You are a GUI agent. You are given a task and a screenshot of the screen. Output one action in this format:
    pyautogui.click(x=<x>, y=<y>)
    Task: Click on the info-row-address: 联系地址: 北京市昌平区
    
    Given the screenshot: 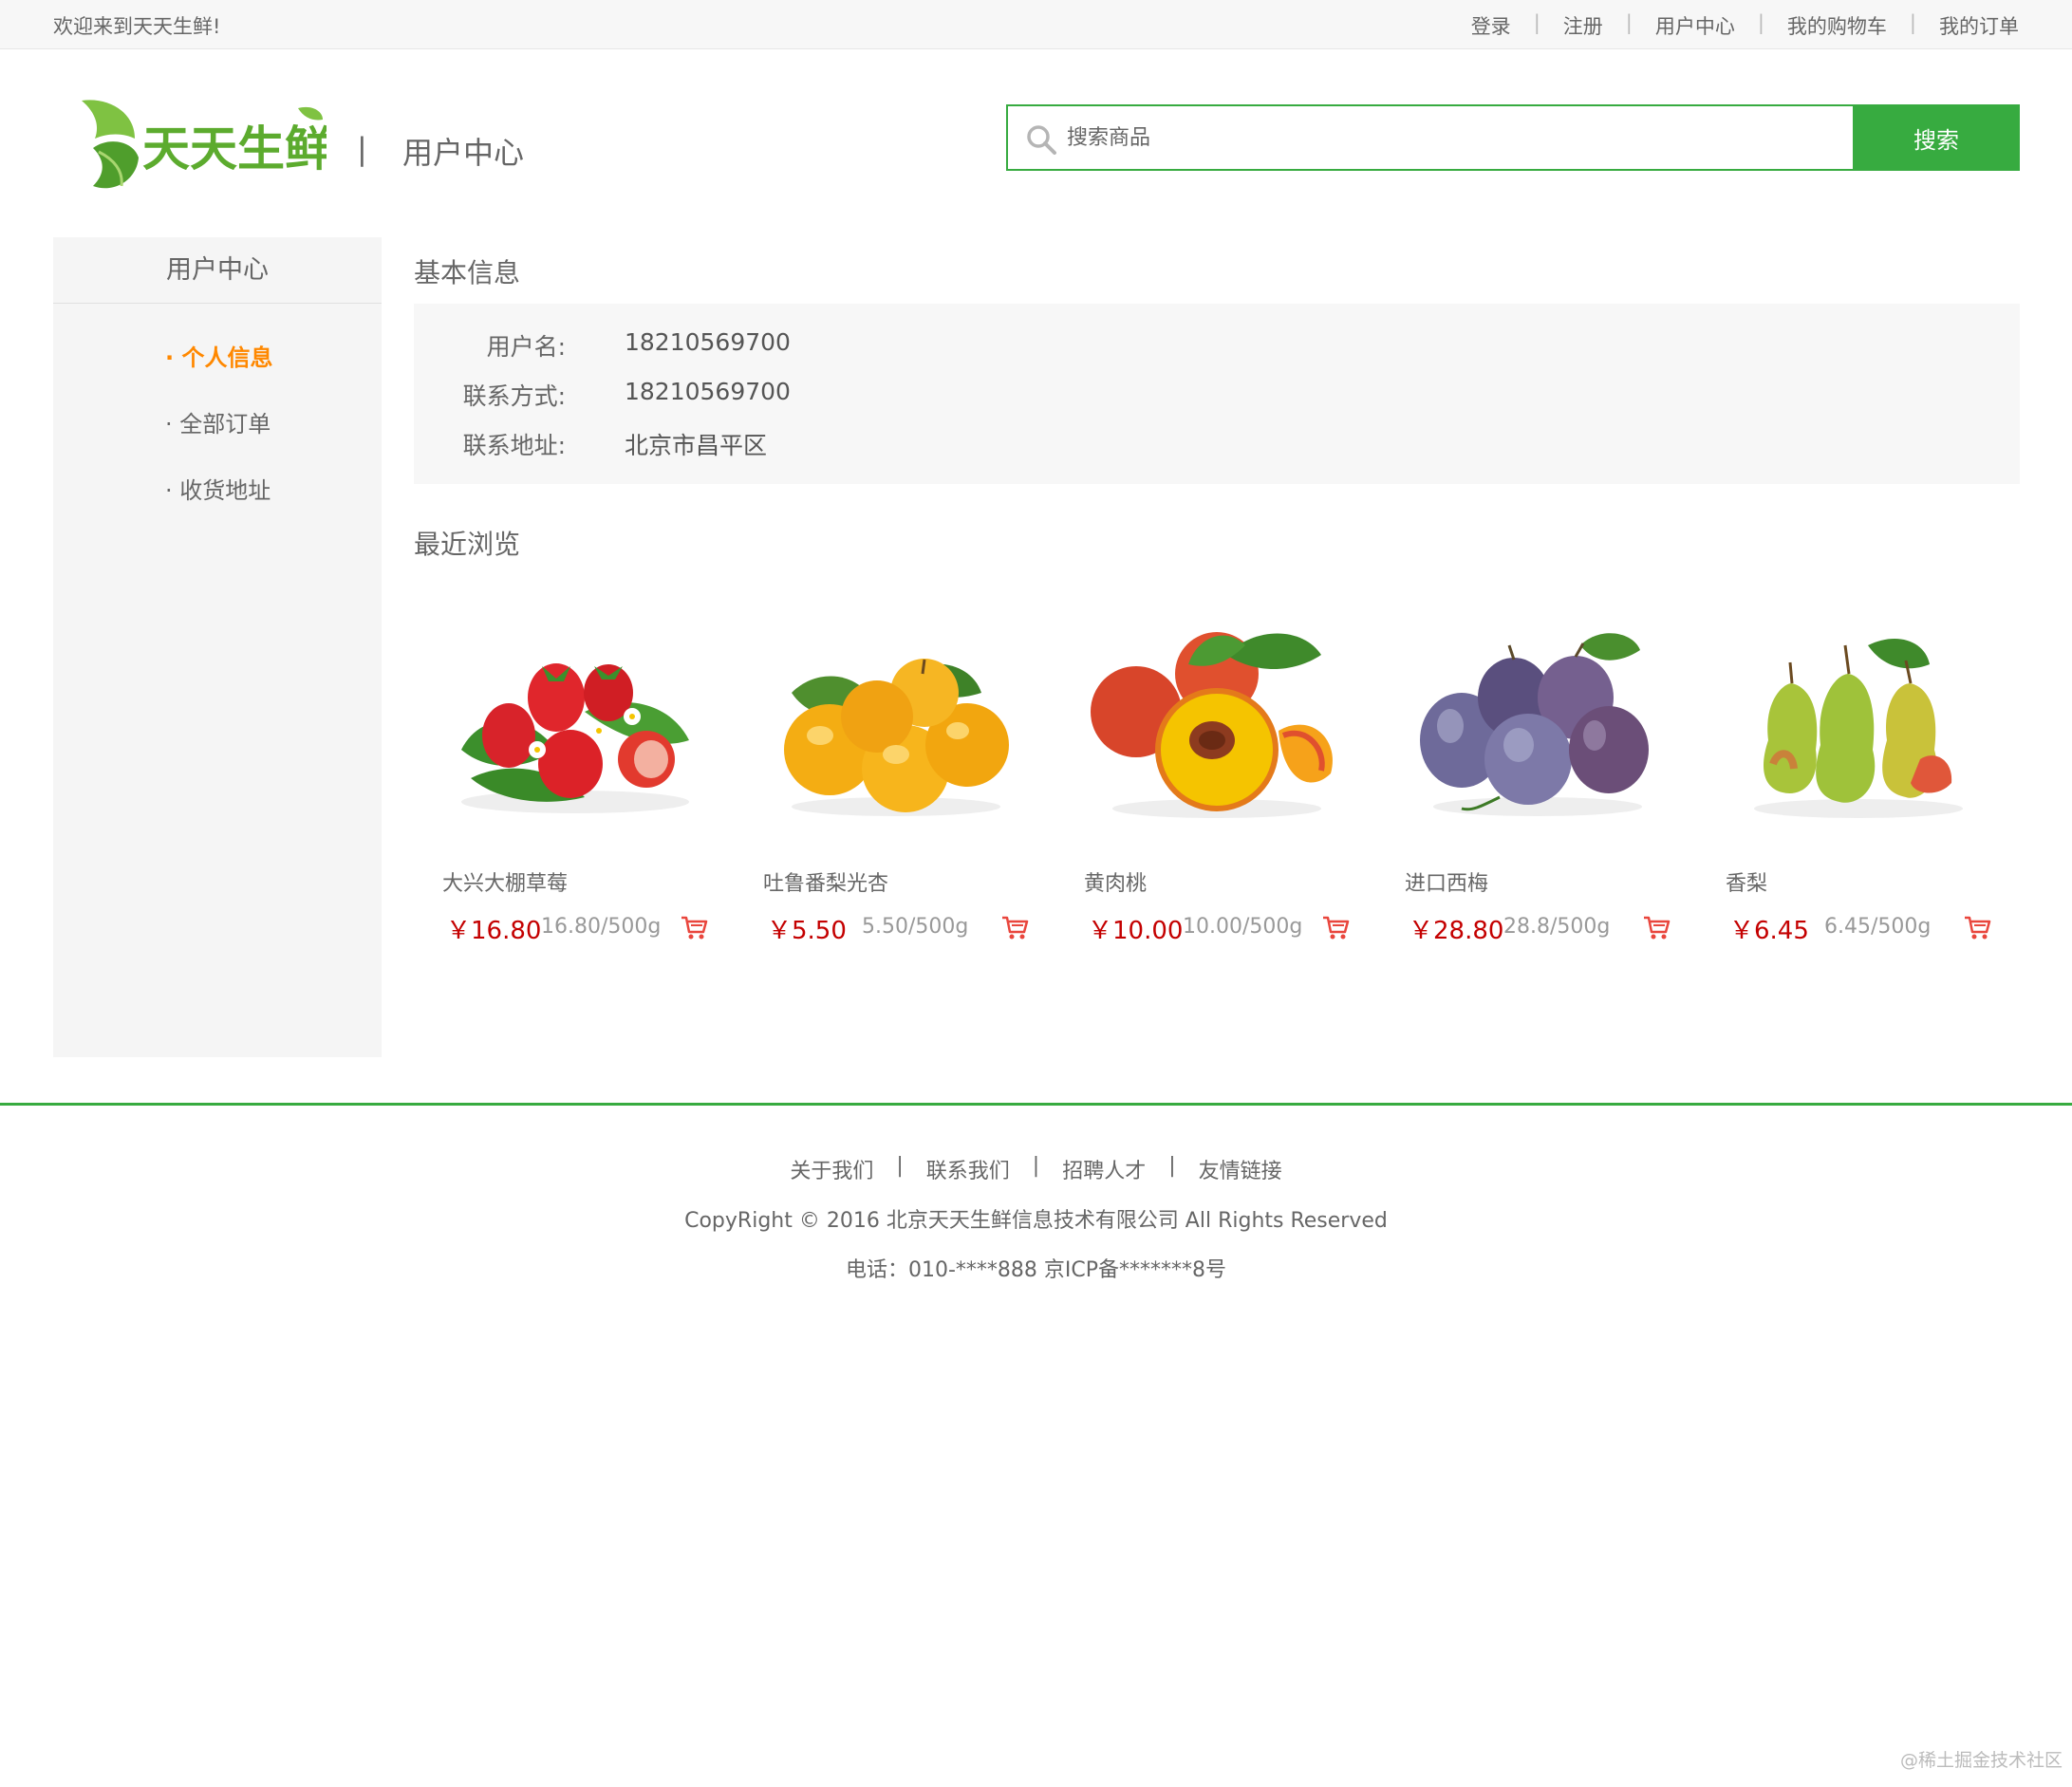 What is the action you would take?
    pyautogui.click(x=590, y=444)
    